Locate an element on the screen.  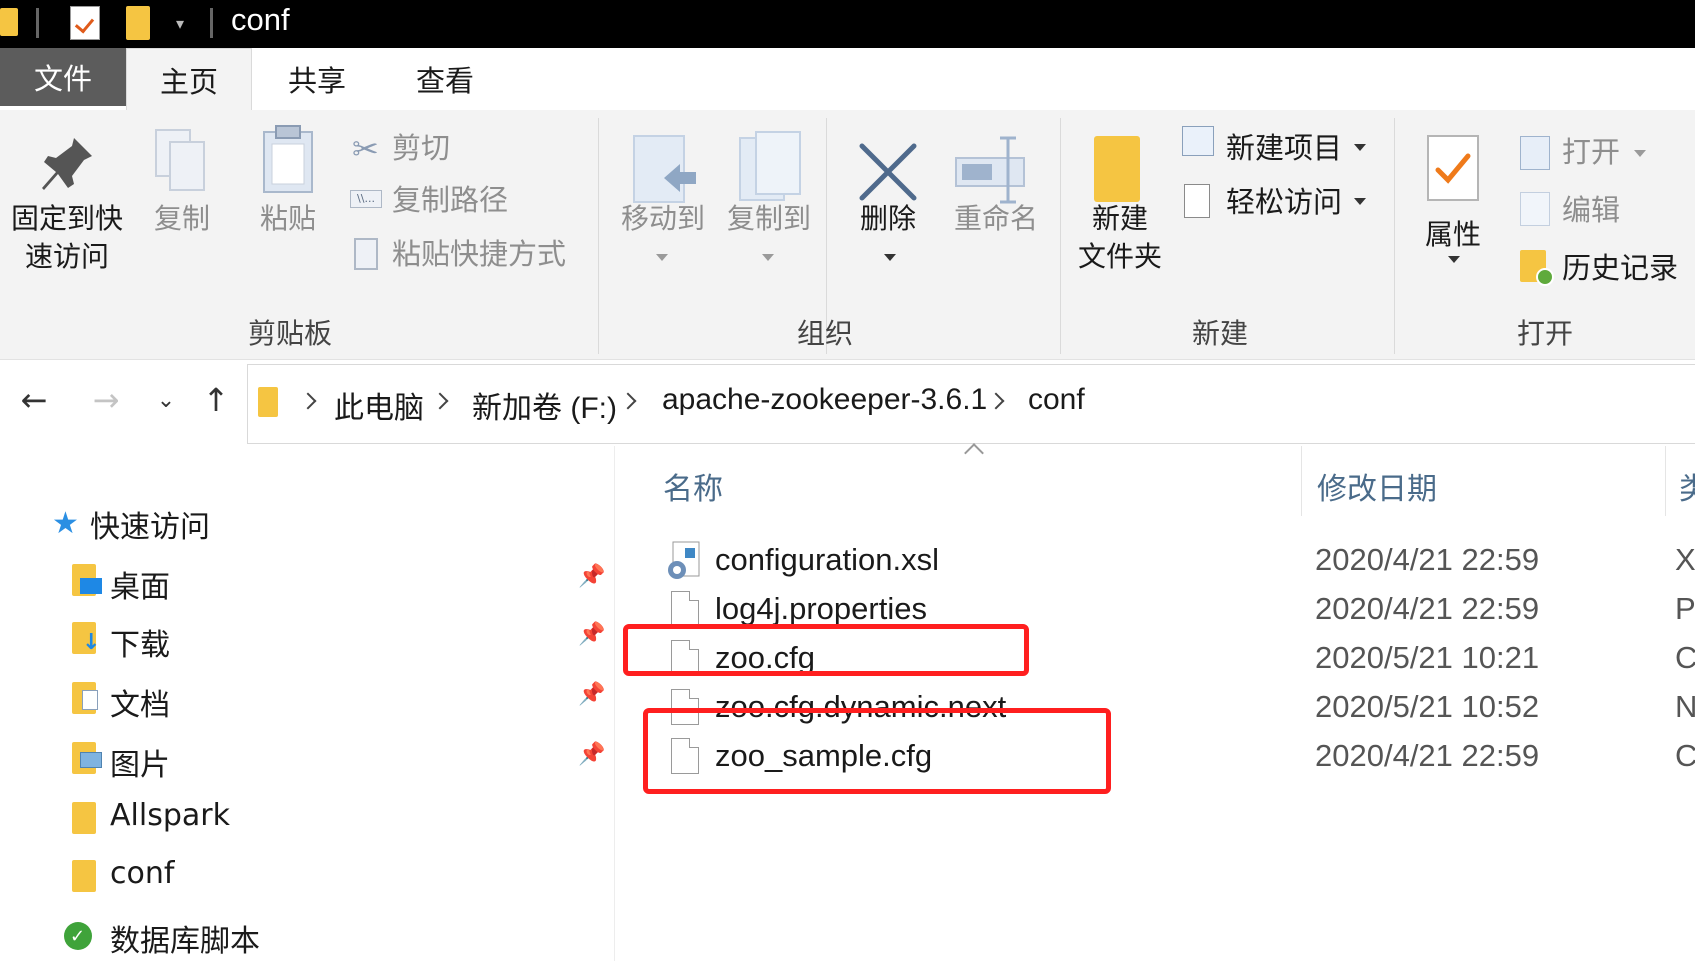
file-row: configuration.xsl 2020/4/21 22:59 X is located at coordinates (1155, 562).